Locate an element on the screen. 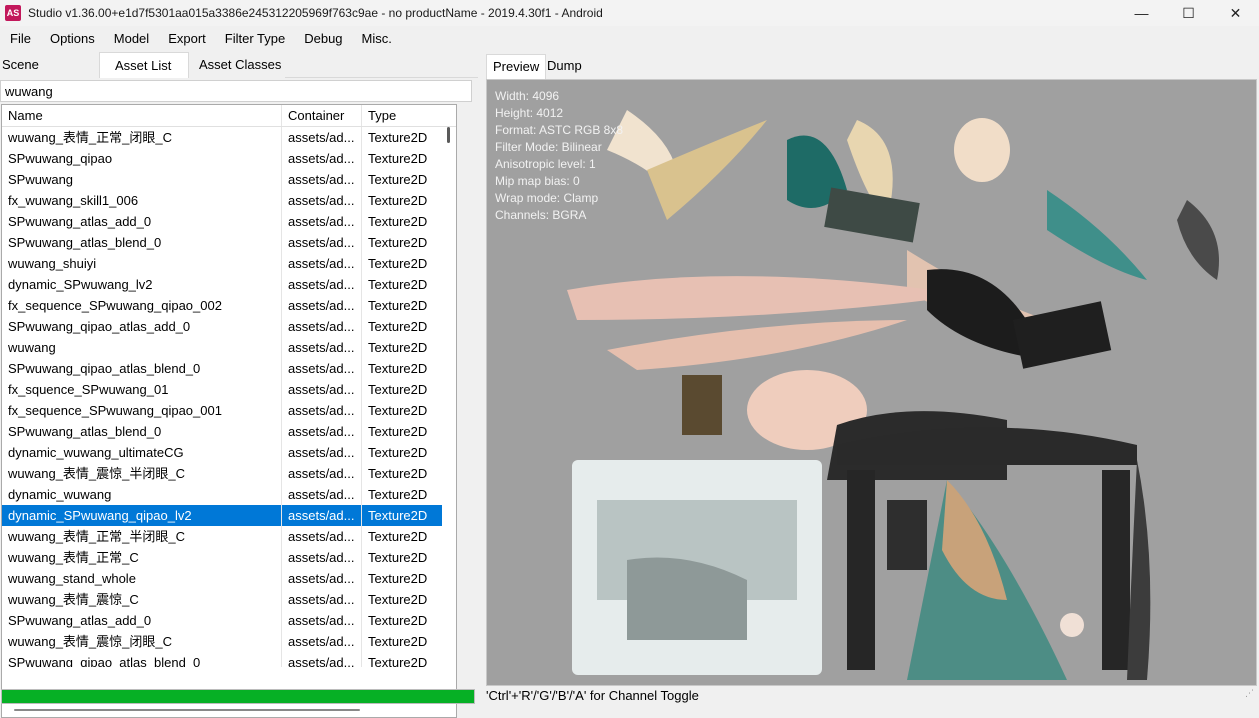 The image size is (1259, 718). table-row: wuwang_表情_震惊_C assets/ad... Texture2D is located at coordinates (229, 599).